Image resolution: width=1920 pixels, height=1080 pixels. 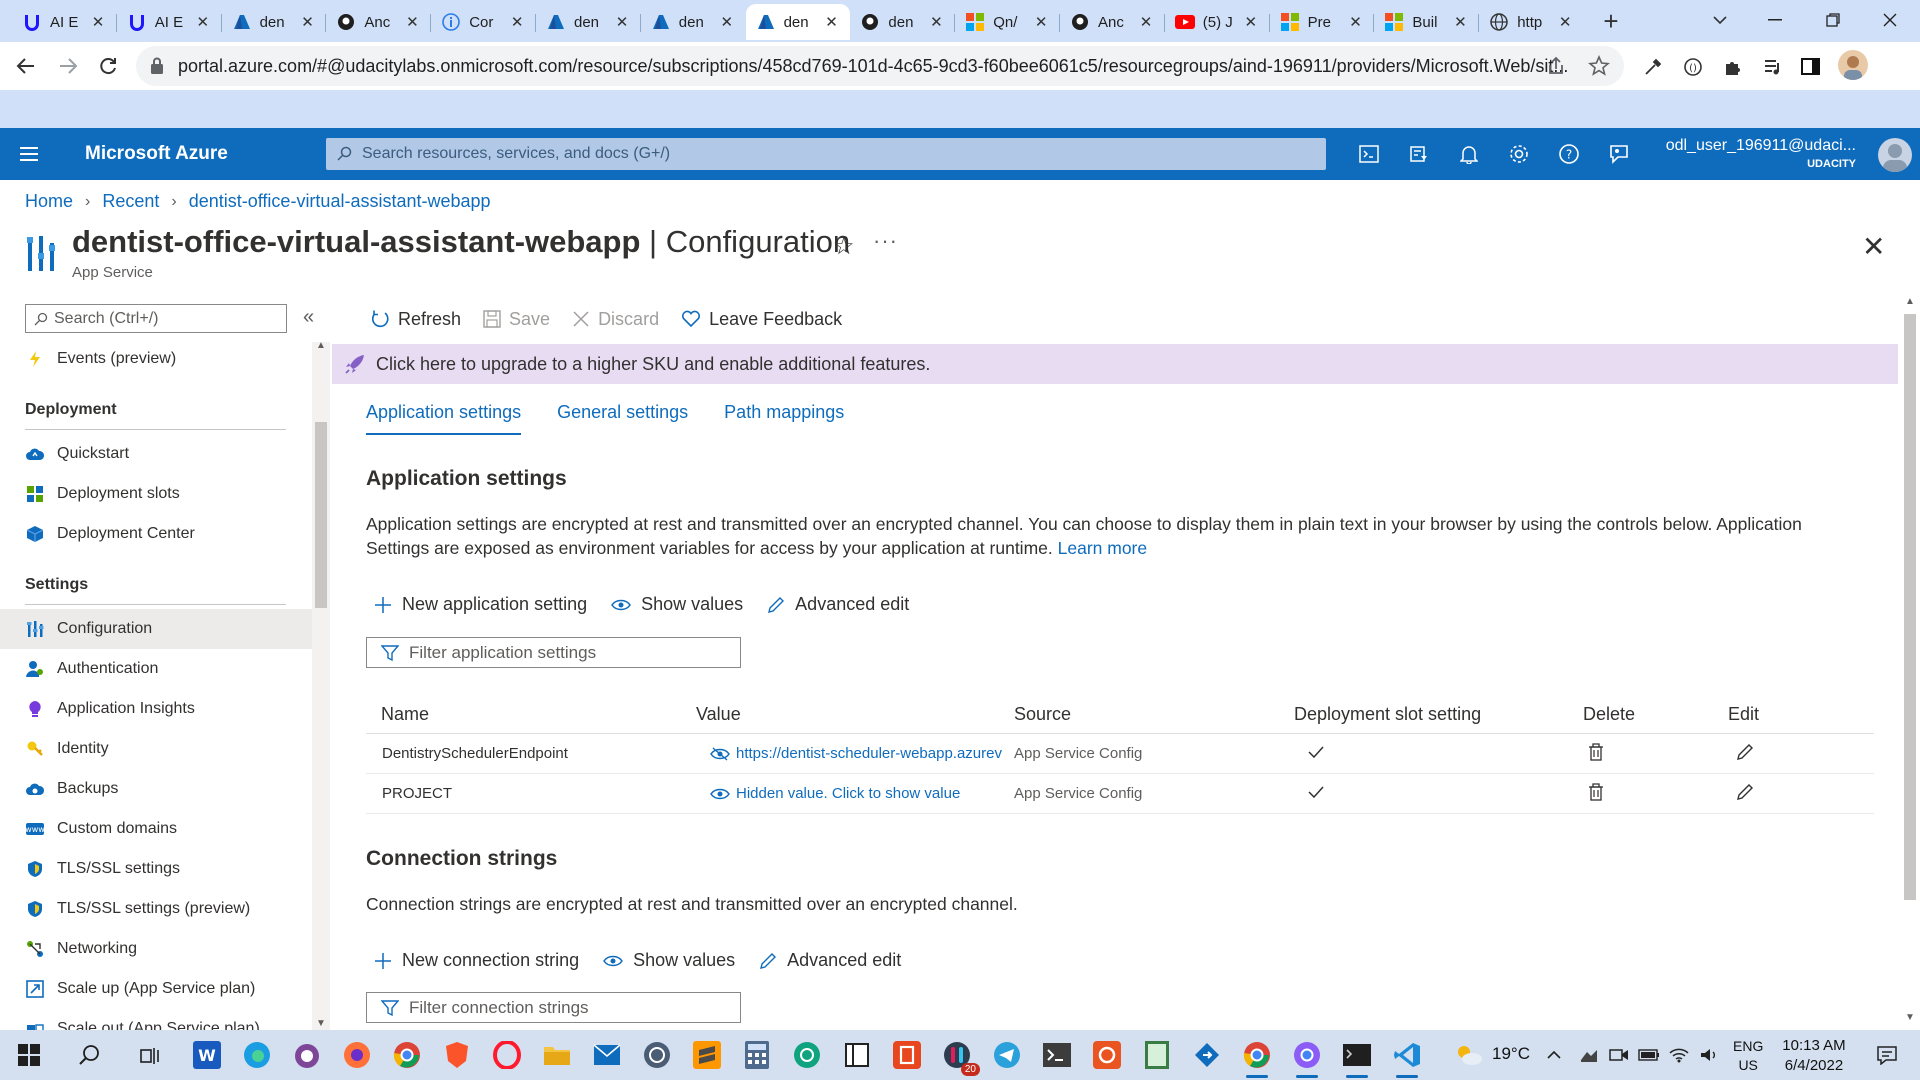 I want to click on word-icon: W, so click(x=207, y=1055).